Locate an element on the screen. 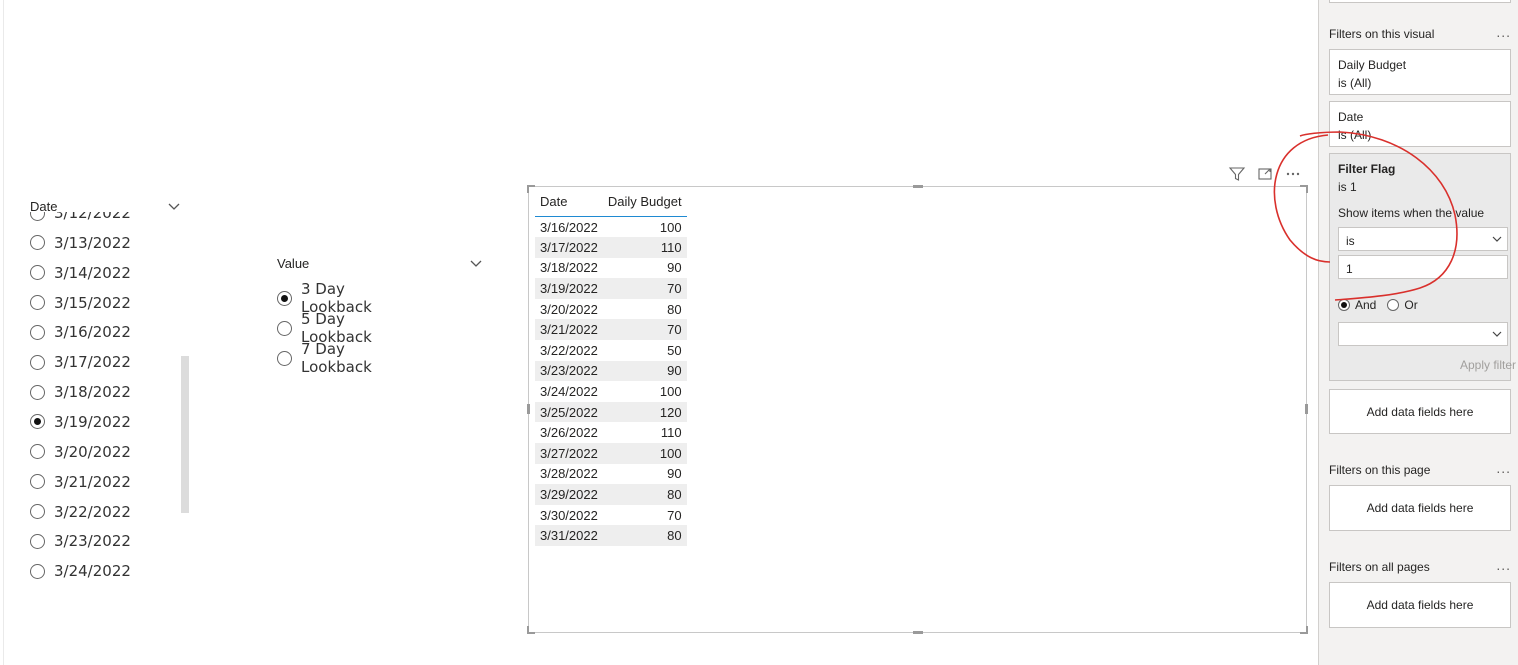  more-options-icon is located at coordinates (1293, 174).